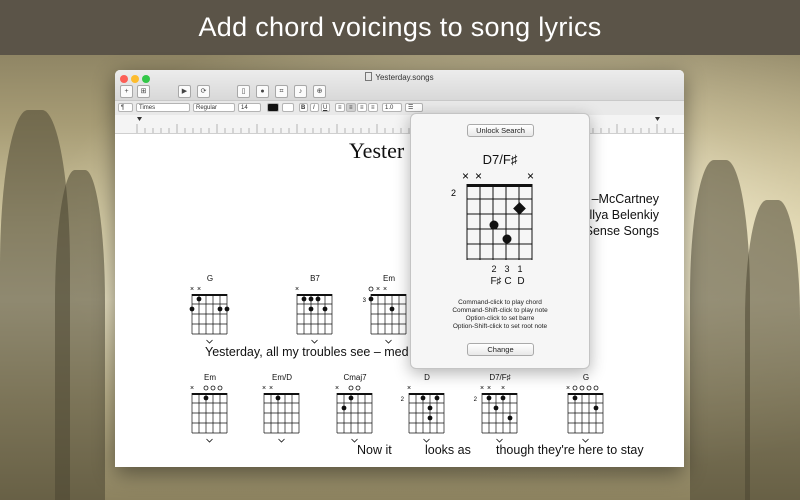  What do you see at coordinates (500, 224) in the screenshot?
I see `popover-fretboard` at bounding box center [500, 224].